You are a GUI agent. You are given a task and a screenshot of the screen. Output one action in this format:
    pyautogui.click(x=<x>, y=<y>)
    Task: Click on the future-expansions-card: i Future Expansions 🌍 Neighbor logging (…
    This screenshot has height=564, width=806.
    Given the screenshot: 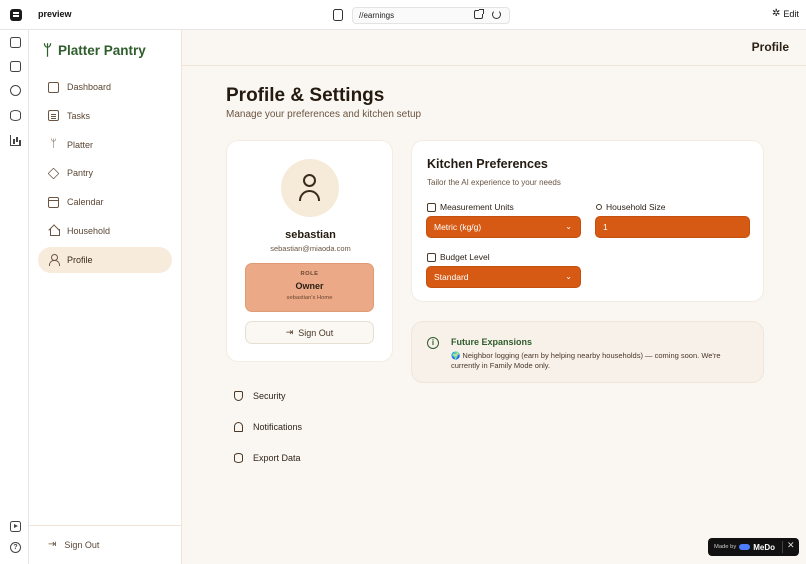 What is the action you would take?
    pyautogui.click(x=587, y=352)
    